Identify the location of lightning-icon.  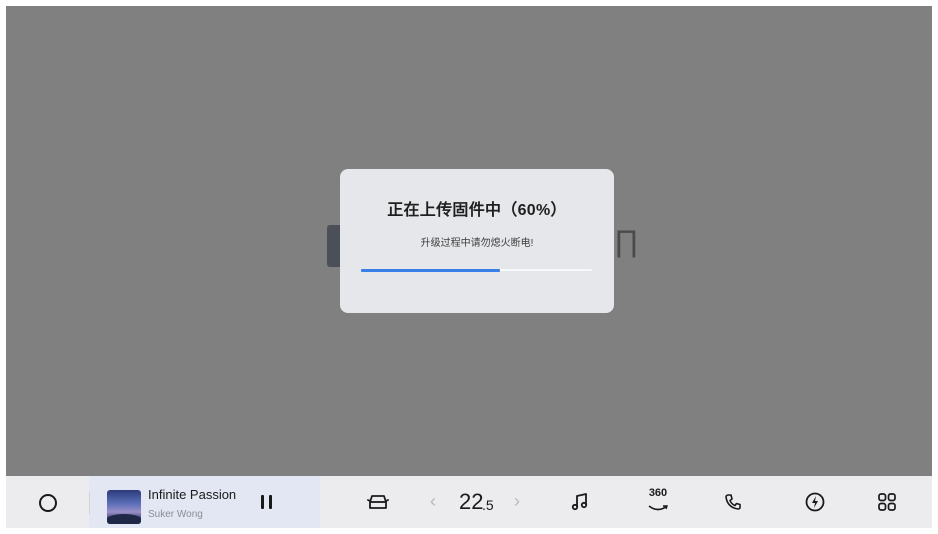
(815, 502).